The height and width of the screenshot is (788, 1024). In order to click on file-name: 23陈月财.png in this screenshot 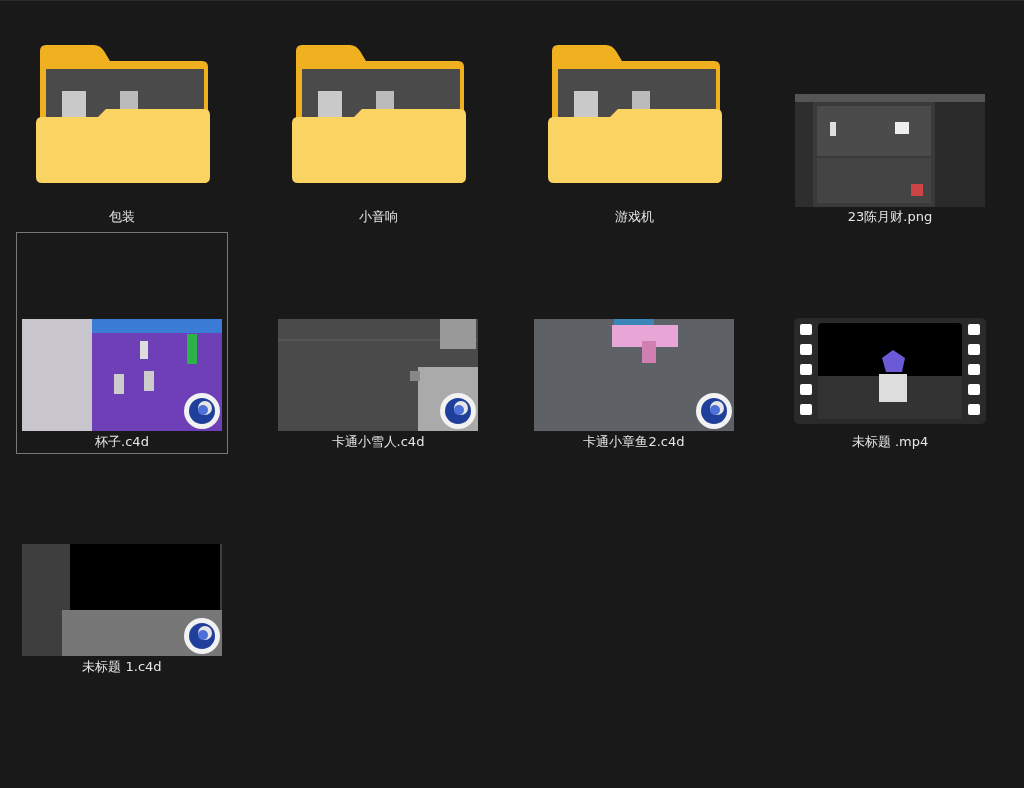, I will do `click(890, 217)`.